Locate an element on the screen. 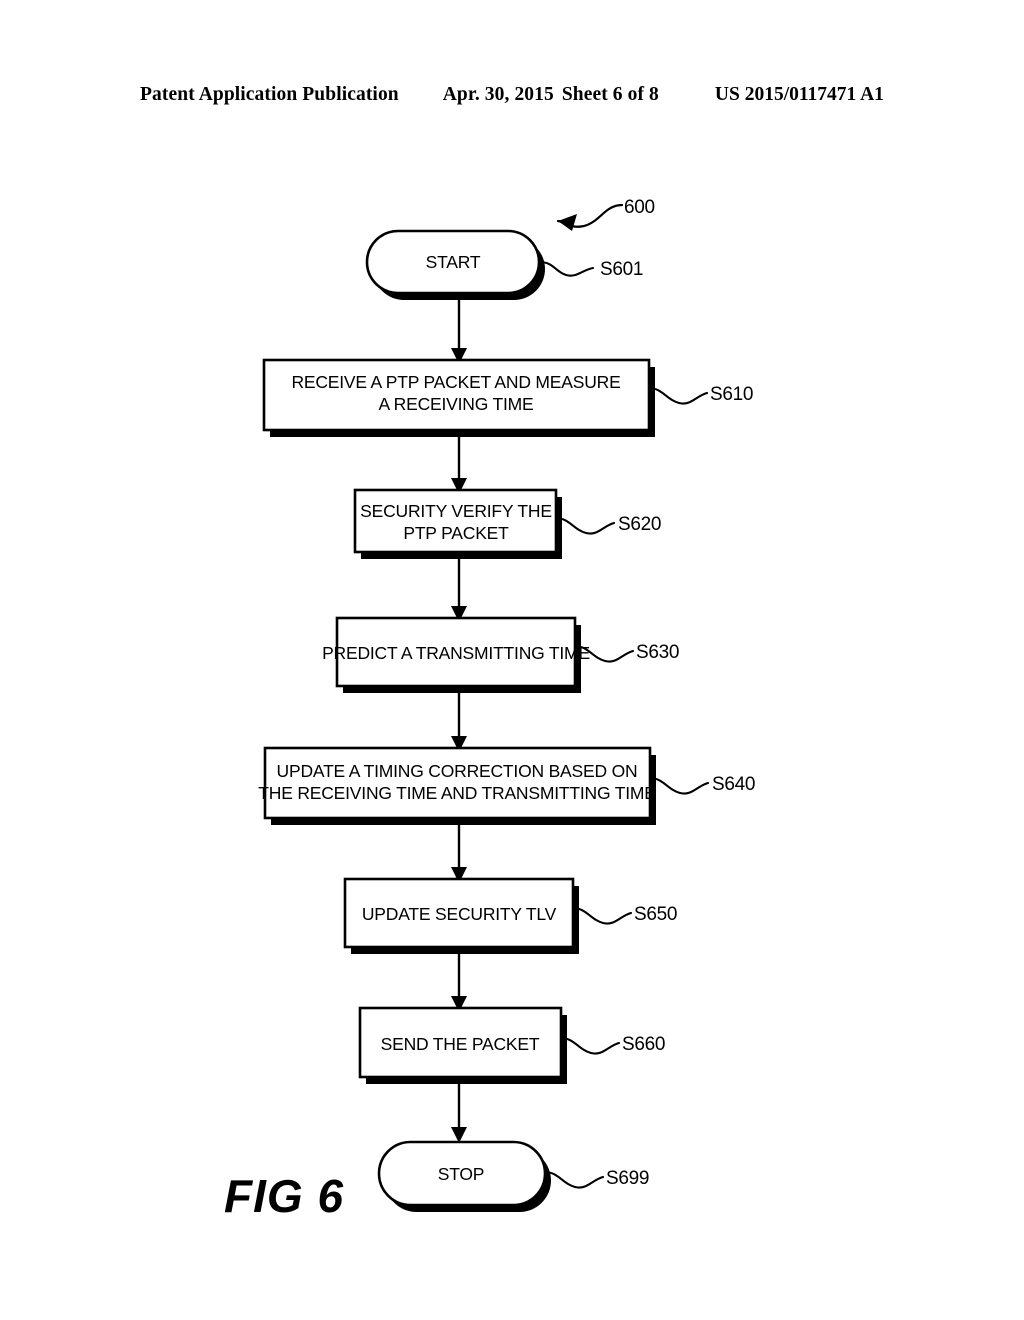  diagram-reference-600: 600 is located at coordinates (605, 214).